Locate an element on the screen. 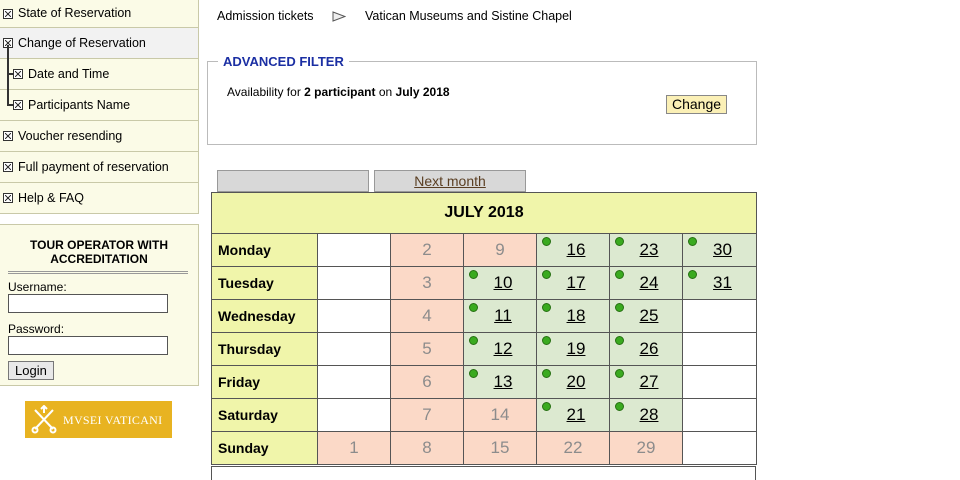  sidebar-item-participants-name: Participants Name is located at coordinates (99, 105).